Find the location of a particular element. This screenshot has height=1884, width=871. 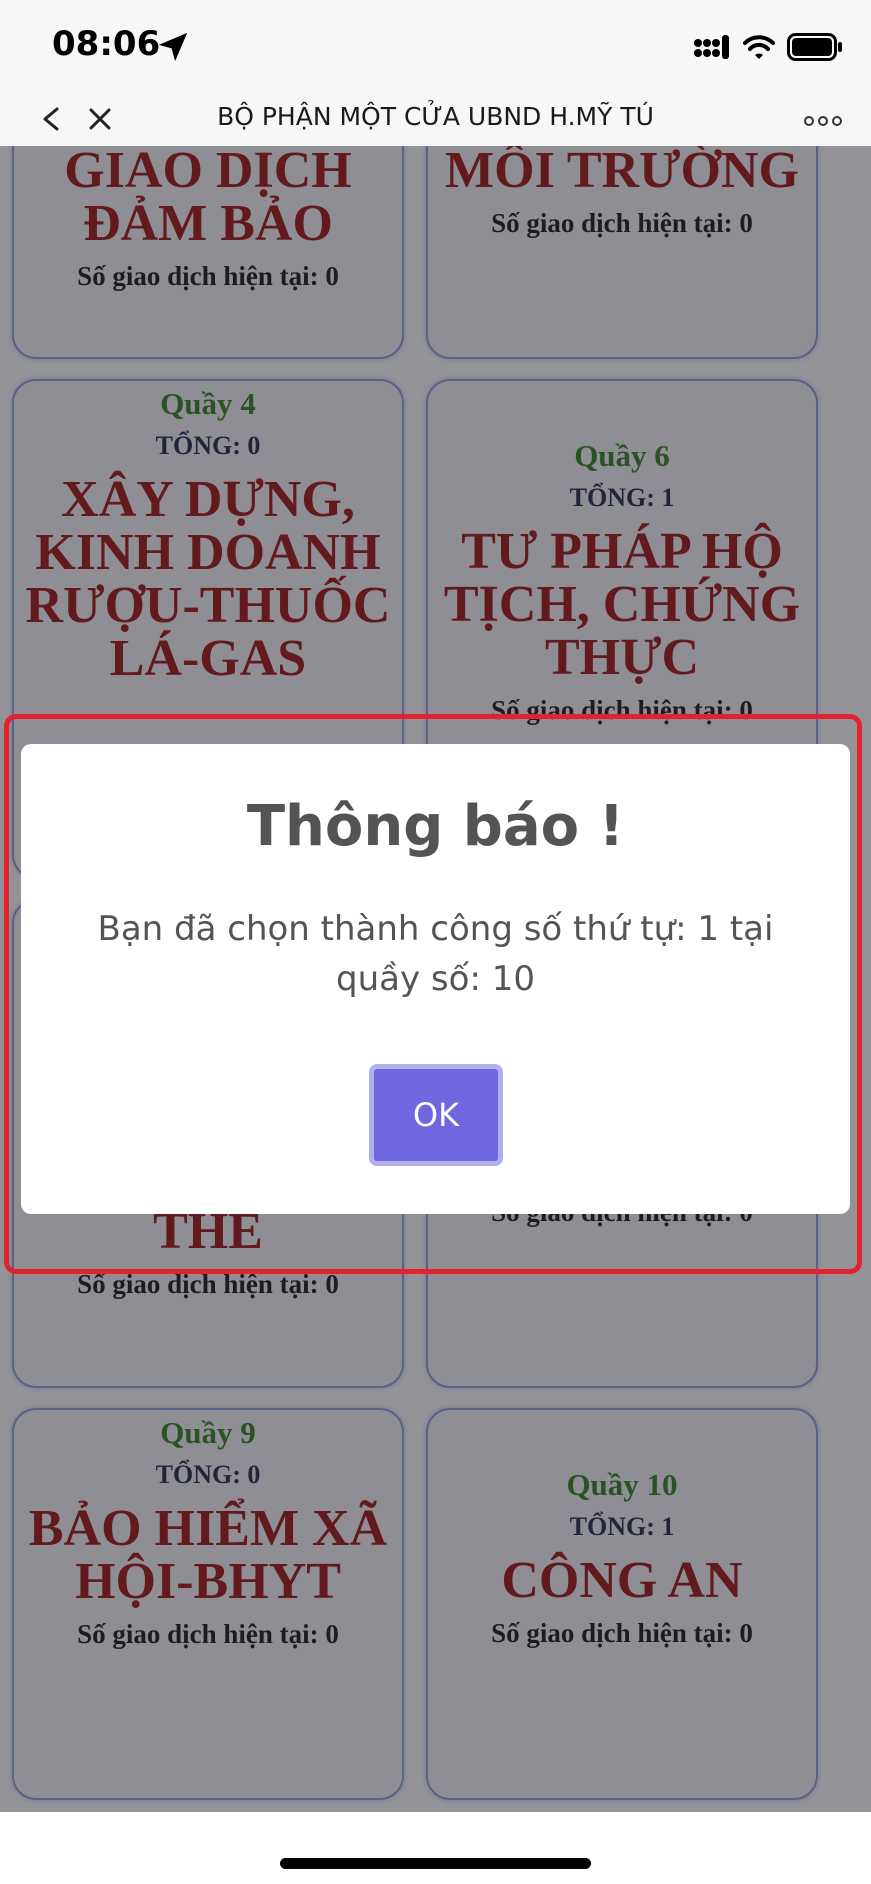

back-chevron-icon is located at coordinates (52, 119).